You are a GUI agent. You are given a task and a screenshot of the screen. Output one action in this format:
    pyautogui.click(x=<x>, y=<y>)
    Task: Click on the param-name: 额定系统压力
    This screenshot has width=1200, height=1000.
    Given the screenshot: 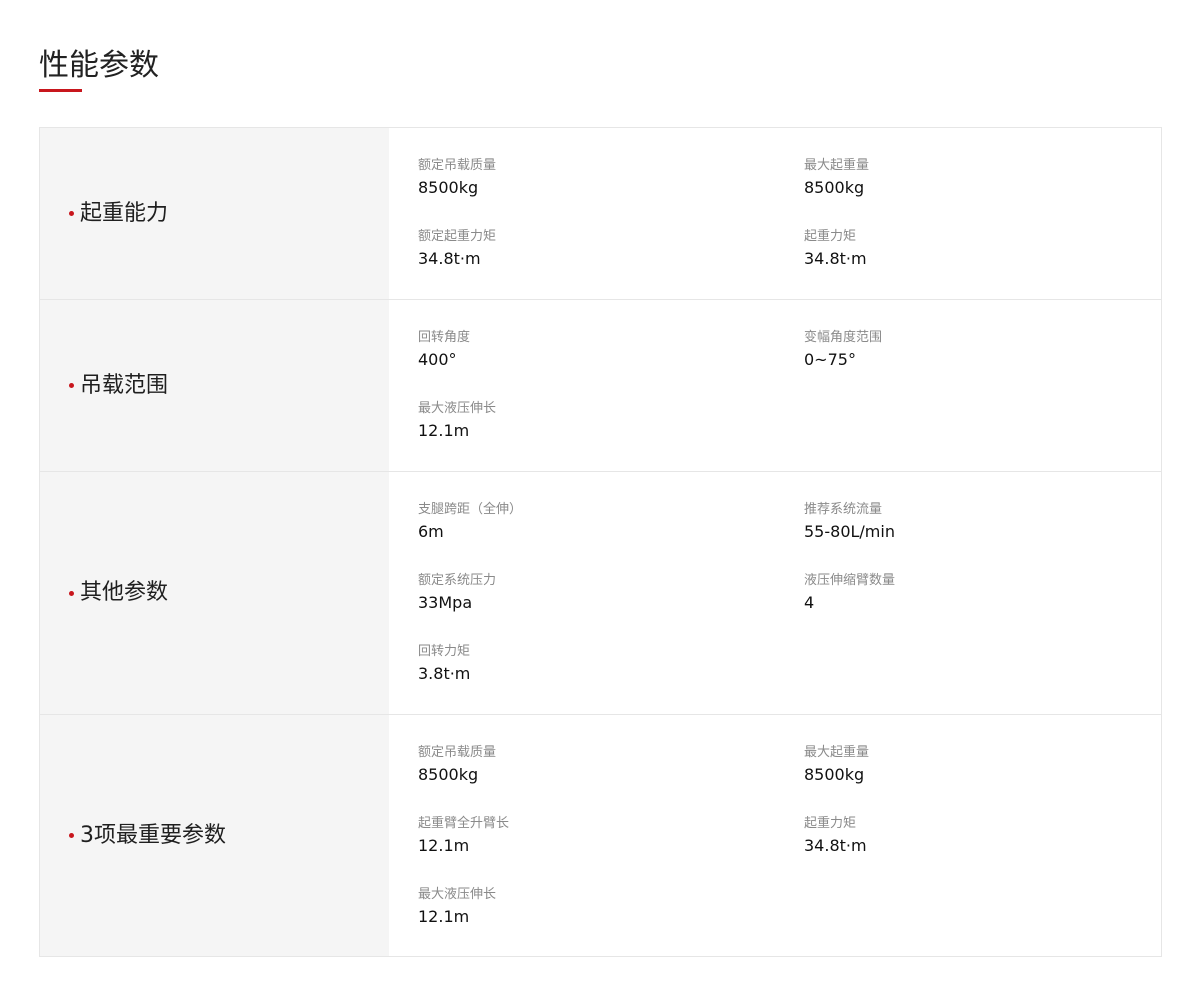 What is the action you would take?
    pyautogui.click(x=457, y=580)
    